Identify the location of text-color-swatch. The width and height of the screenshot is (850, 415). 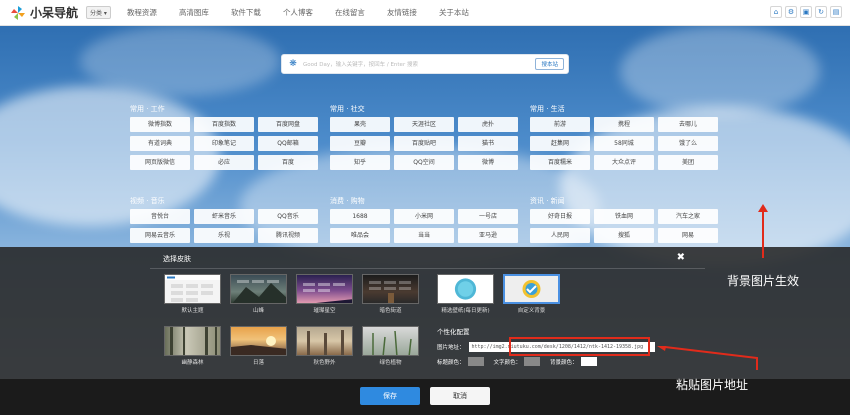
(532, 361).